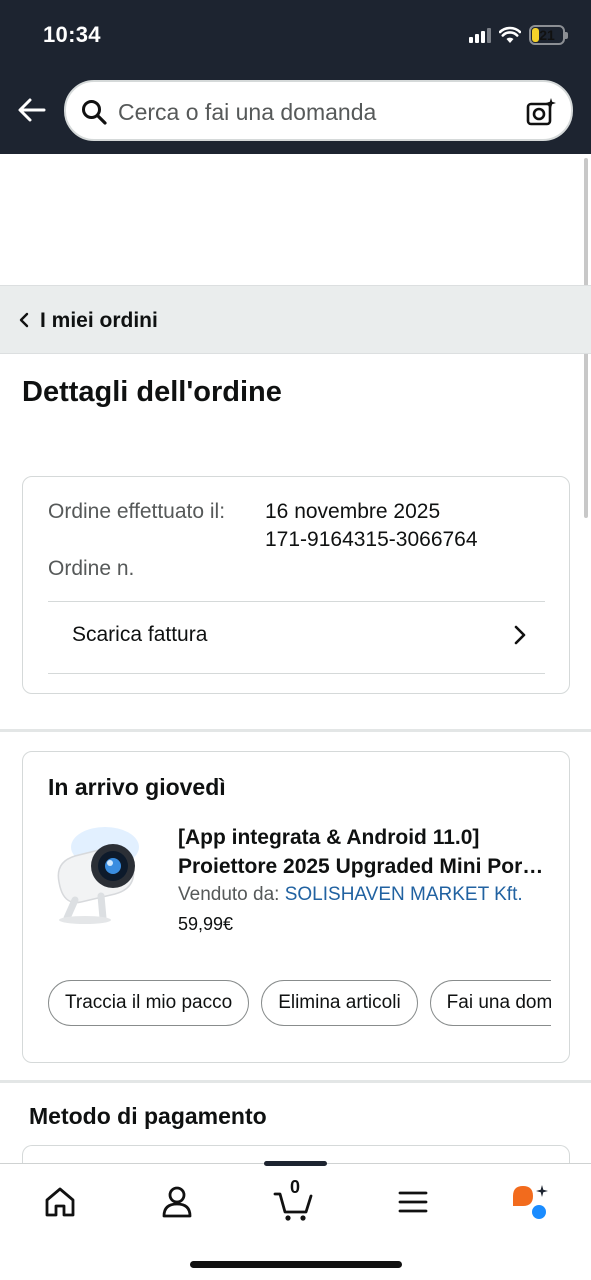 The image size is (591, 1280). Describe the element at coordinates (206, 924) in the screenshot. I see `product-price: 59,99€` at that location.